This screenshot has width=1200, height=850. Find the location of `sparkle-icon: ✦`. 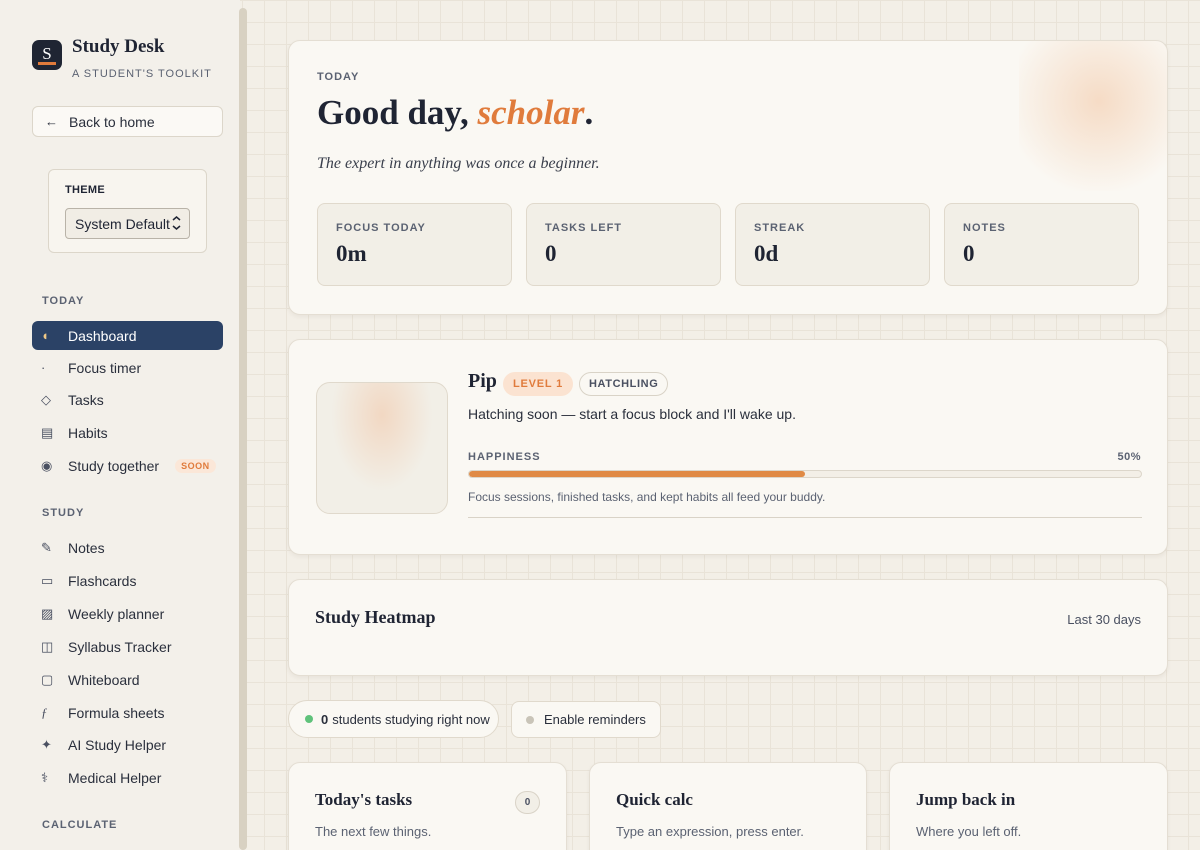

sparkle-icon: ✦ is located at coordinates (46, 744).